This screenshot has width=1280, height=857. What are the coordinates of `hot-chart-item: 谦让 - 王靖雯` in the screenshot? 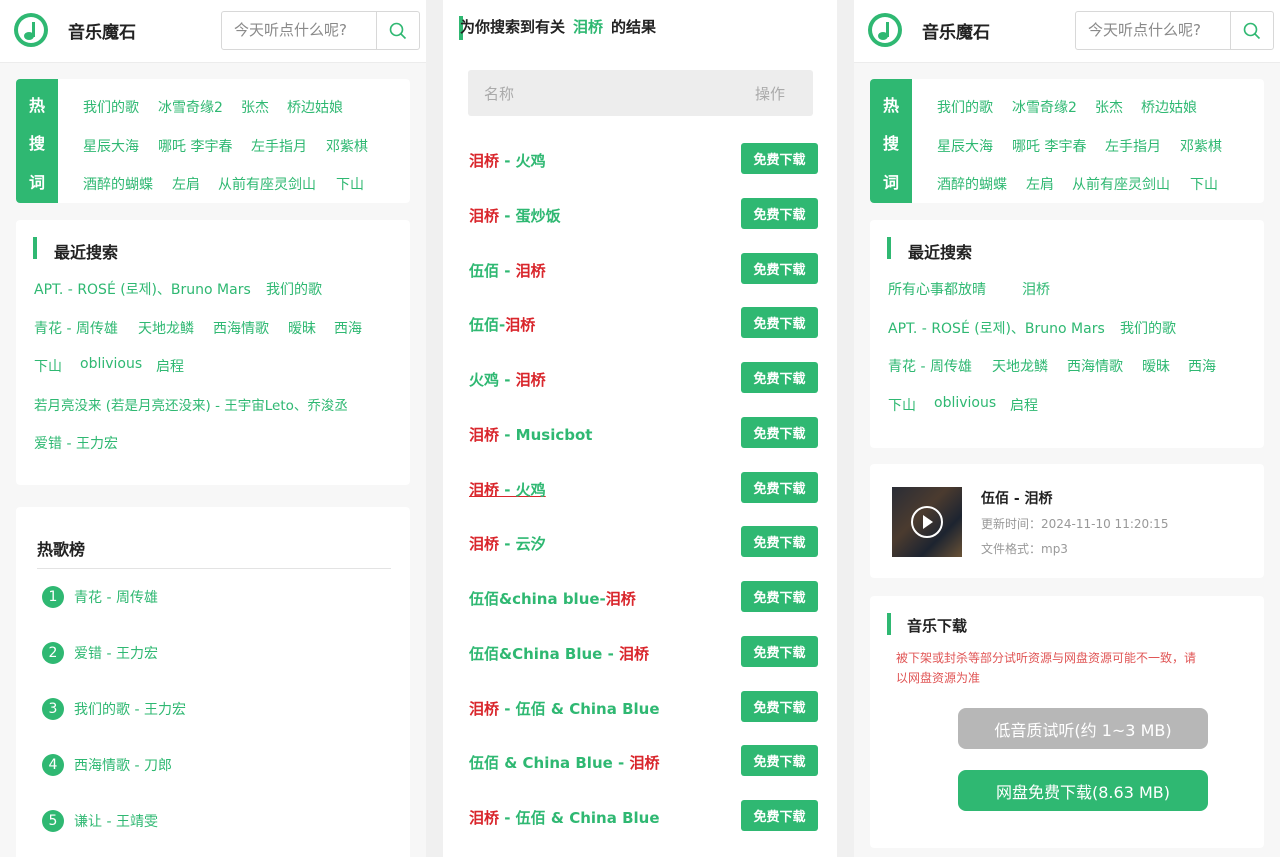 It's located at (116, 821).